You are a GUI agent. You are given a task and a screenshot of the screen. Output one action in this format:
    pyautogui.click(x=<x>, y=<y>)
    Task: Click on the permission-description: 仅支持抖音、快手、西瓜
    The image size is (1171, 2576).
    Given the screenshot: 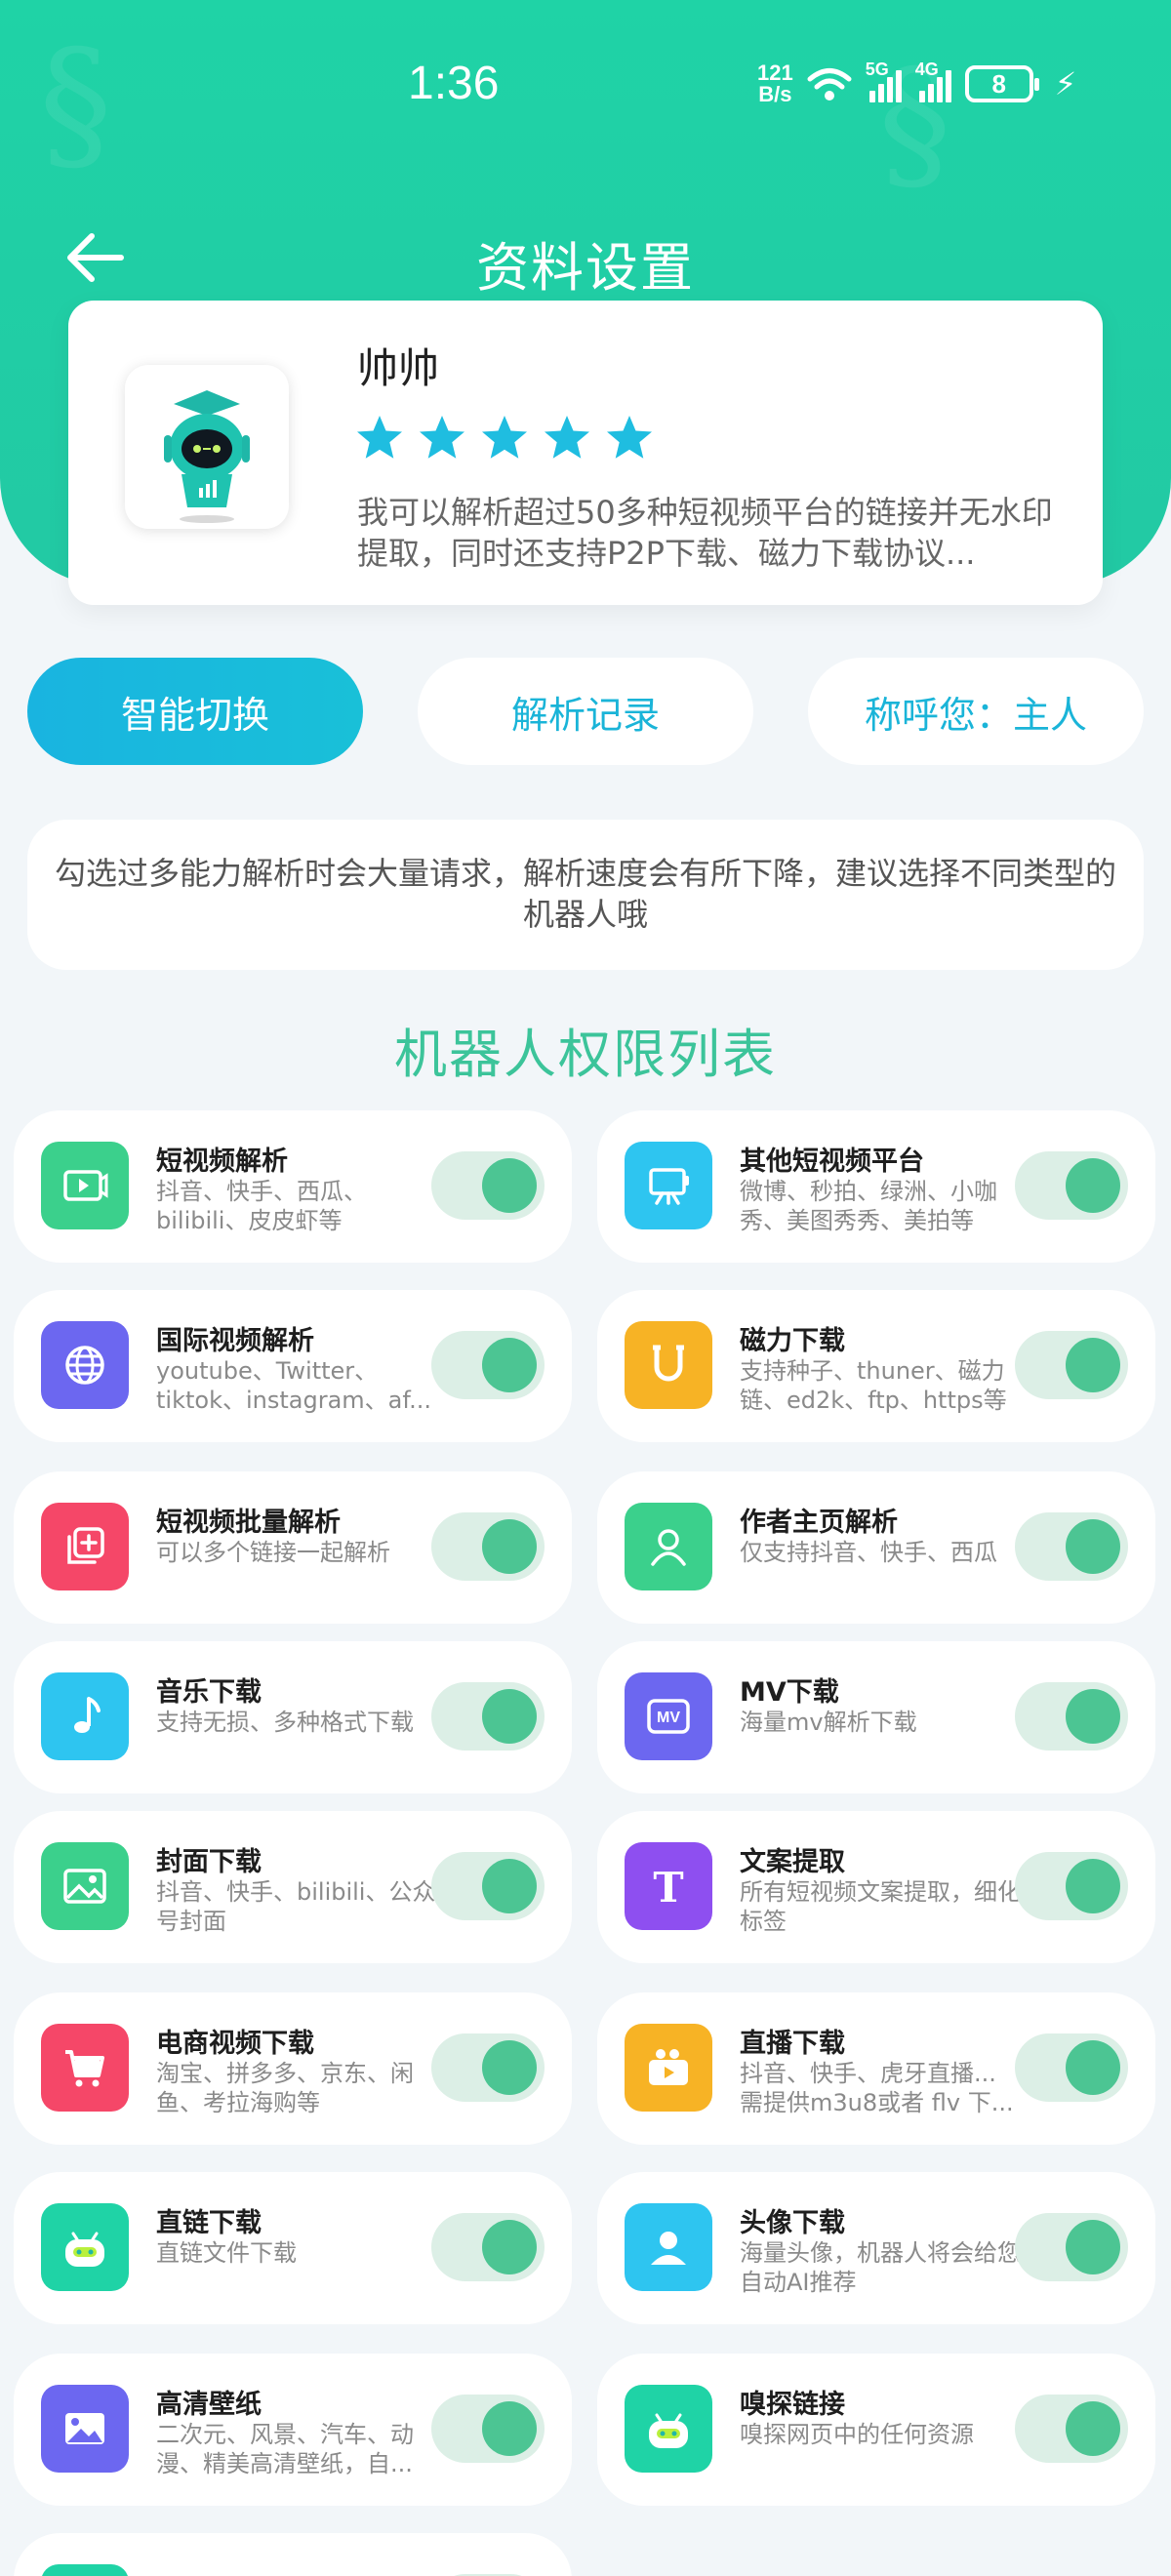 What is the action you would take?
    pyautogui.click(x=868, y=1552)
    